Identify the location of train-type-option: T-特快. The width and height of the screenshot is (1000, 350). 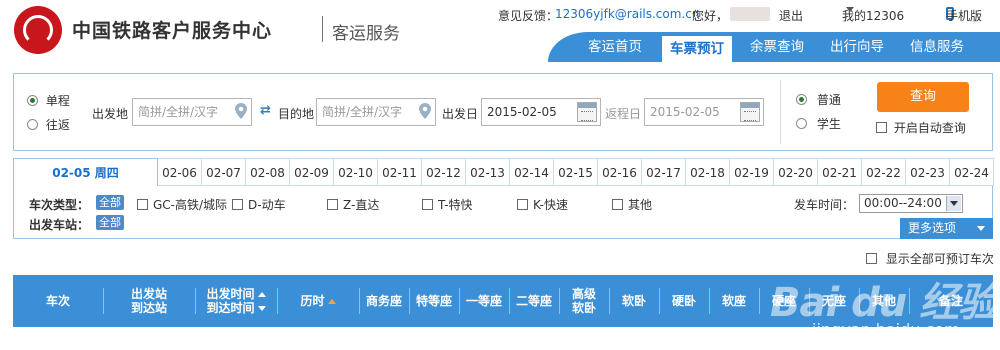
(447, 204).